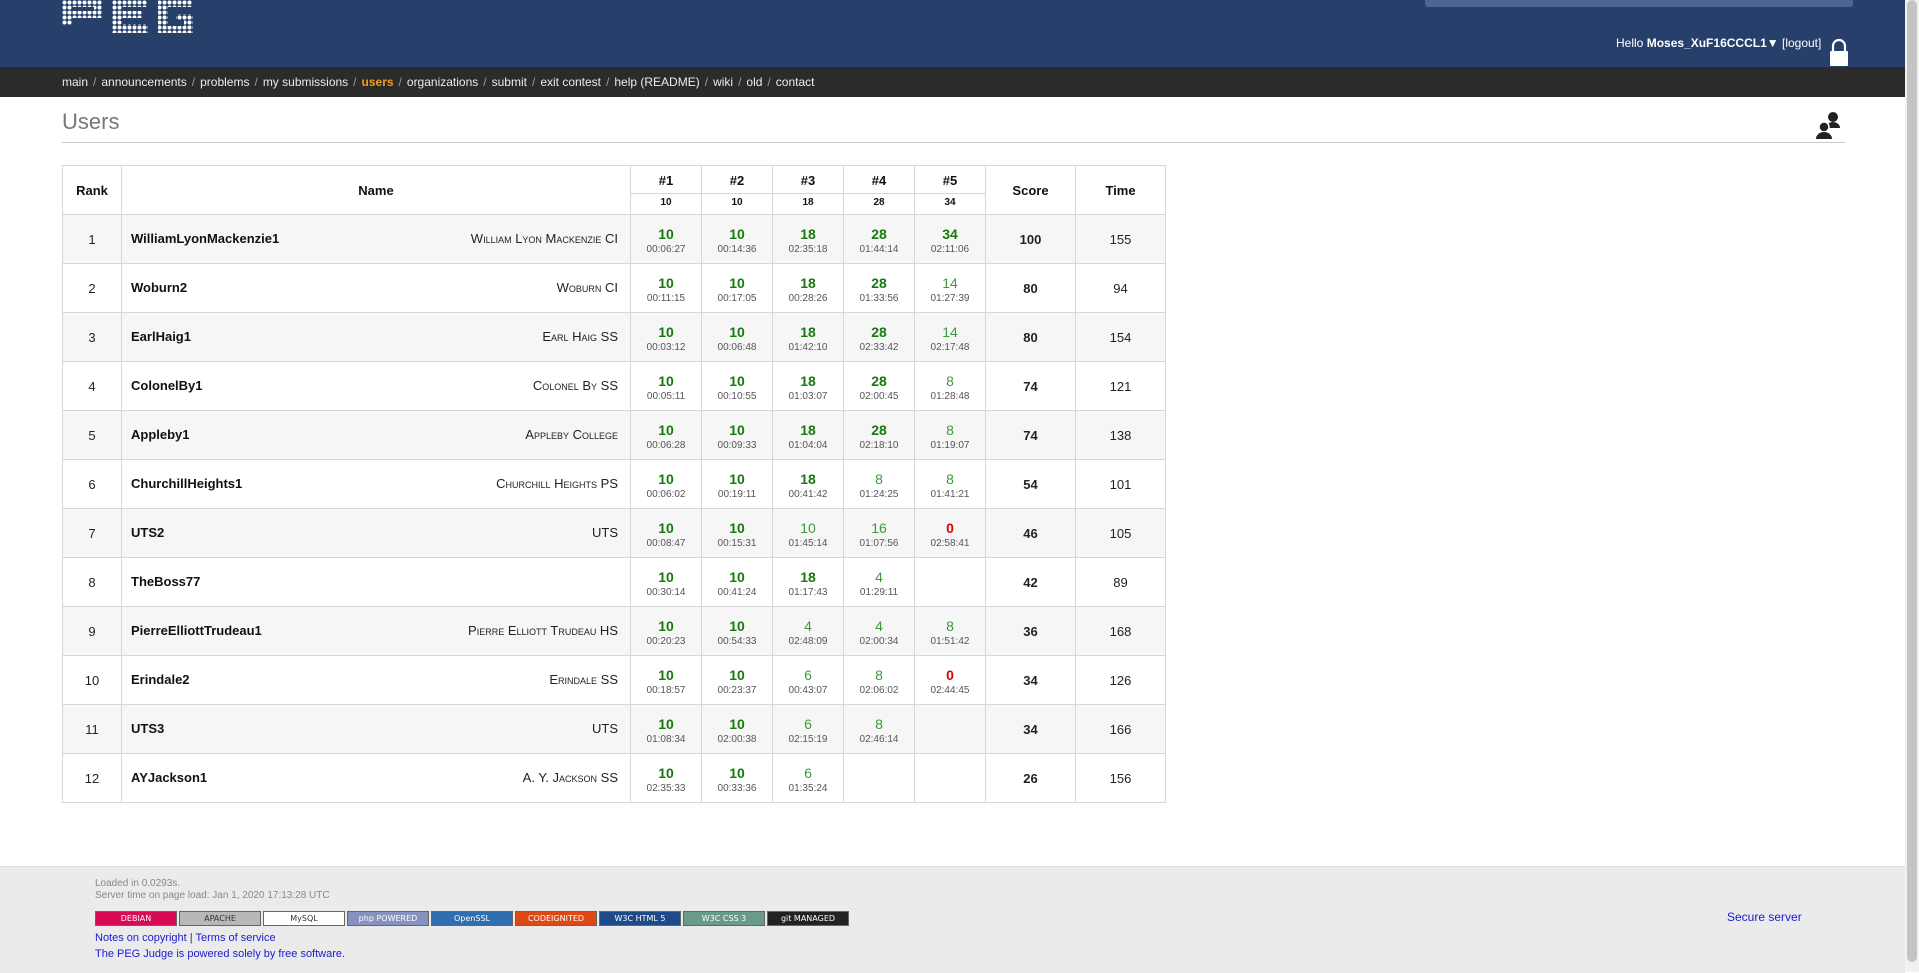  What do you see at coordinates (879, 484) in the screenshot?
I see `problem-4-cell: 8 01:24:25` at bounding box center [879, 484].